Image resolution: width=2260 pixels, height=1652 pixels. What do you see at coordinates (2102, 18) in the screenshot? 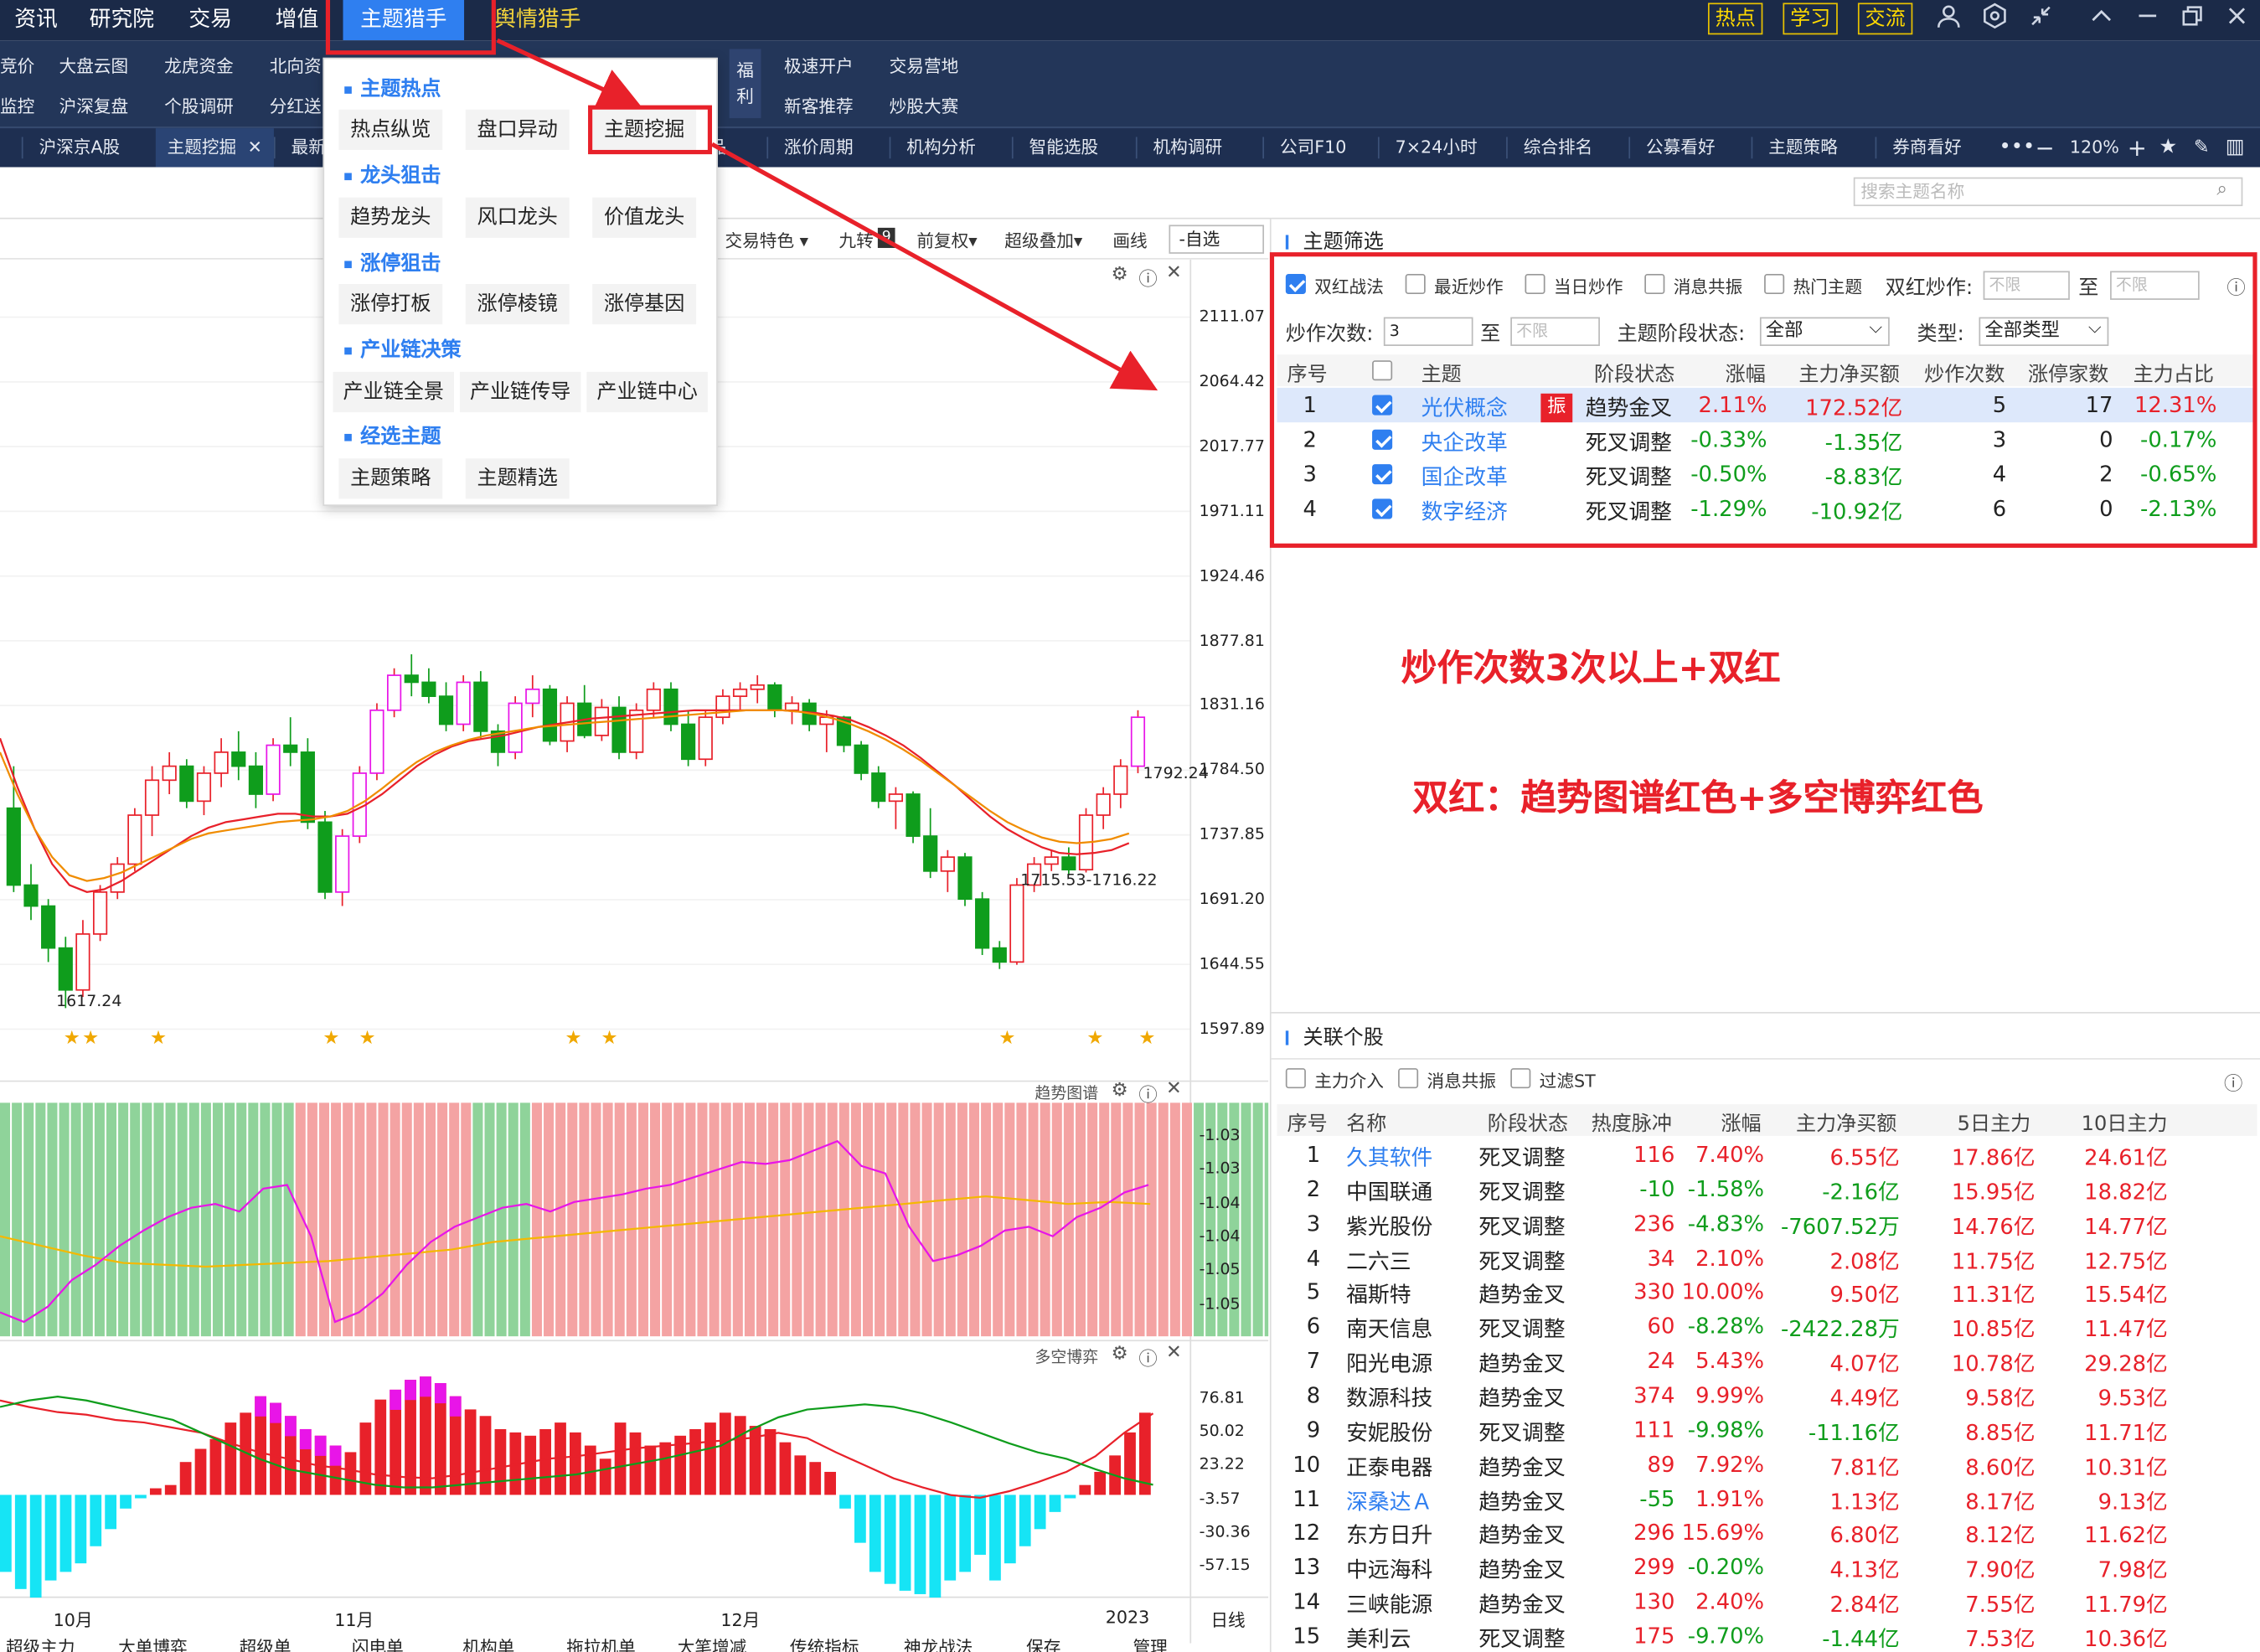
I see `collapse-up-icon` at bounding box center [2102, 18].